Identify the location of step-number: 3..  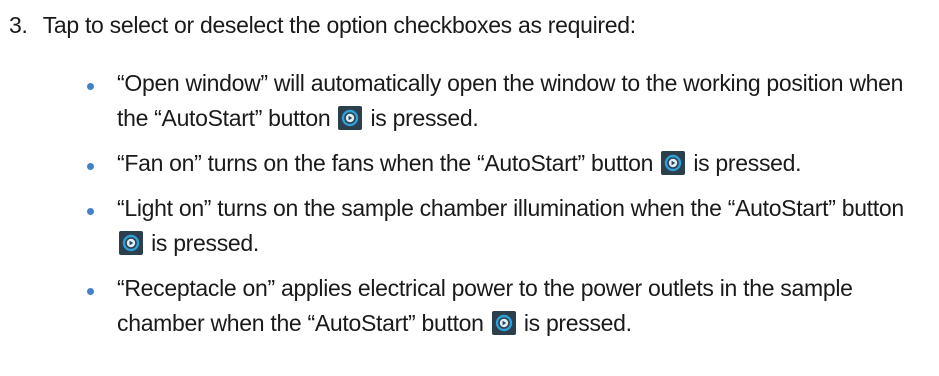
(18, 25).